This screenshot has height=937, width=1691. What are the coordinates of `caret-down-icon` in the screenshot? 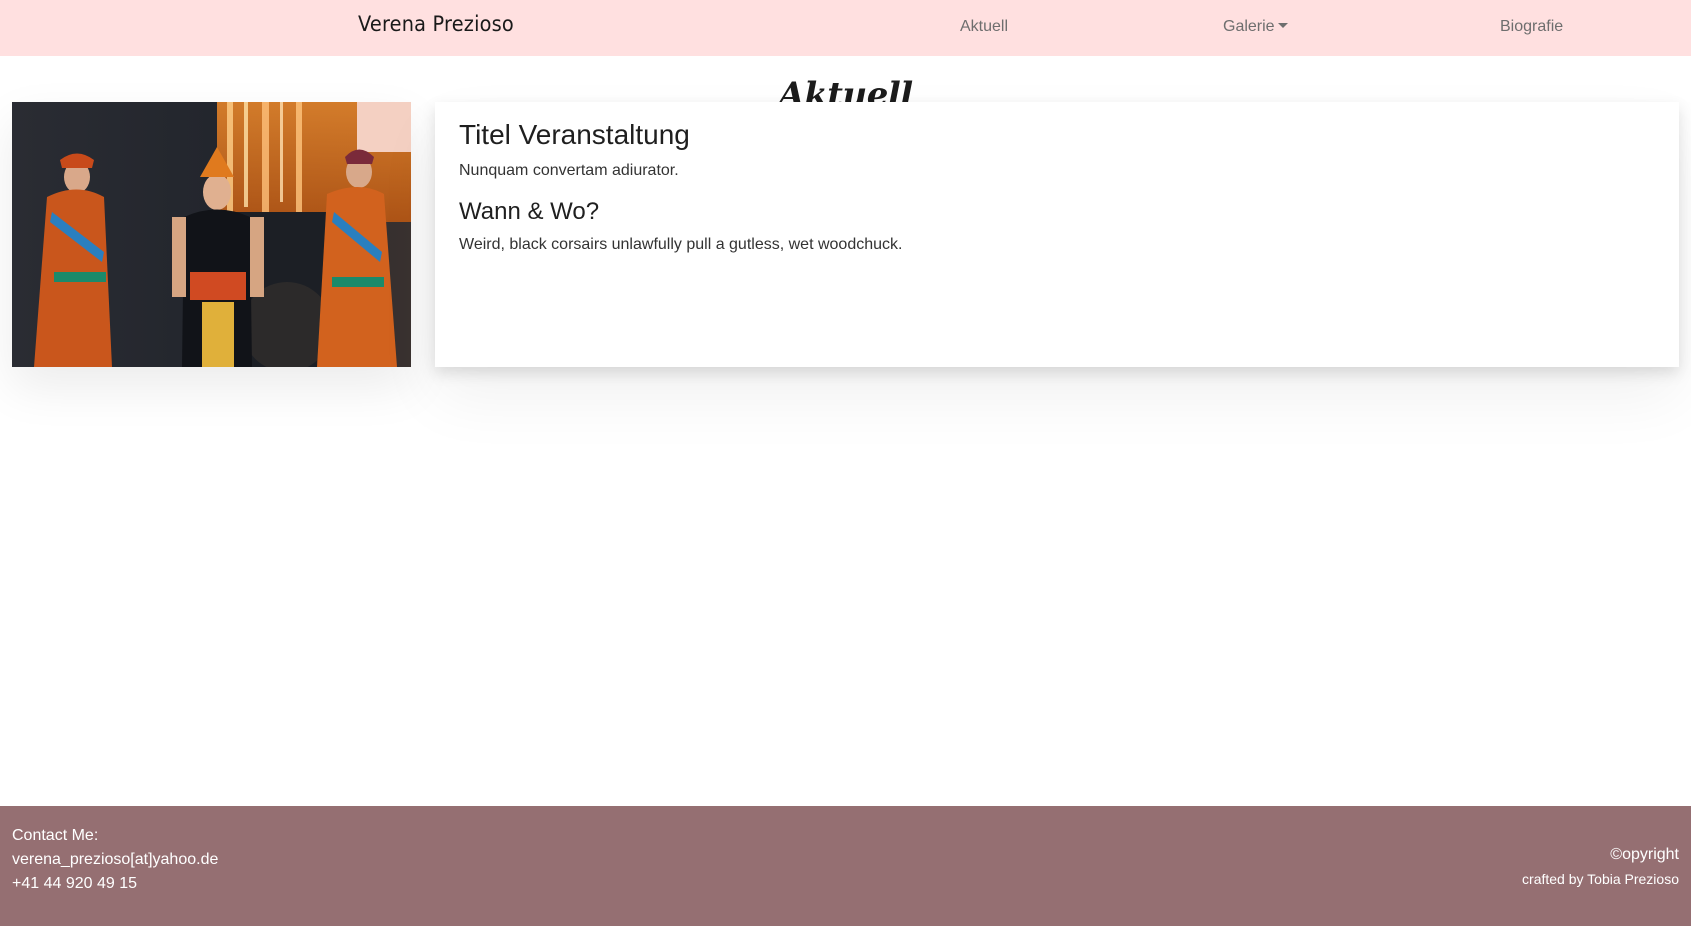 It's located at (1282, 25).